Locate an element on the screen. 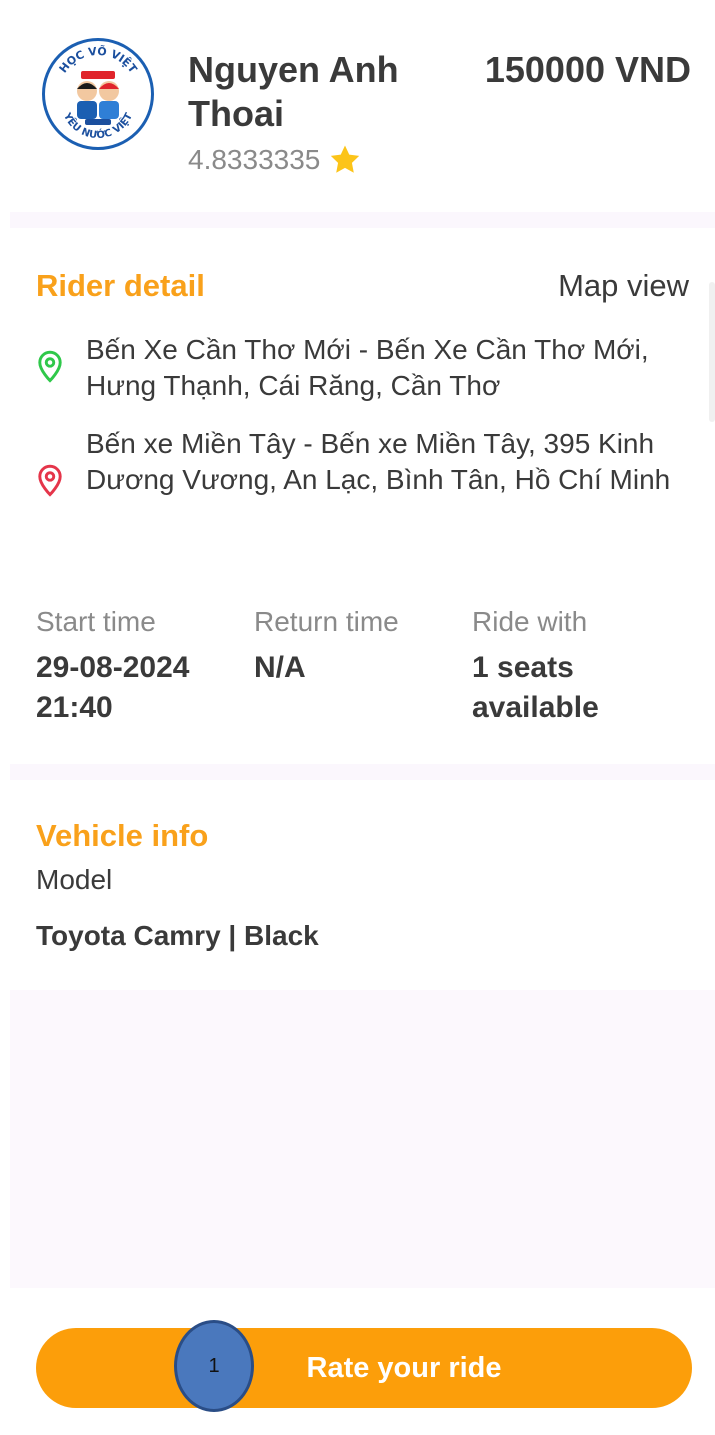 The width and height of the screenshot is (715, 1435). rate-ride-button: Rate your ride is located at coordinates (364, 1368).